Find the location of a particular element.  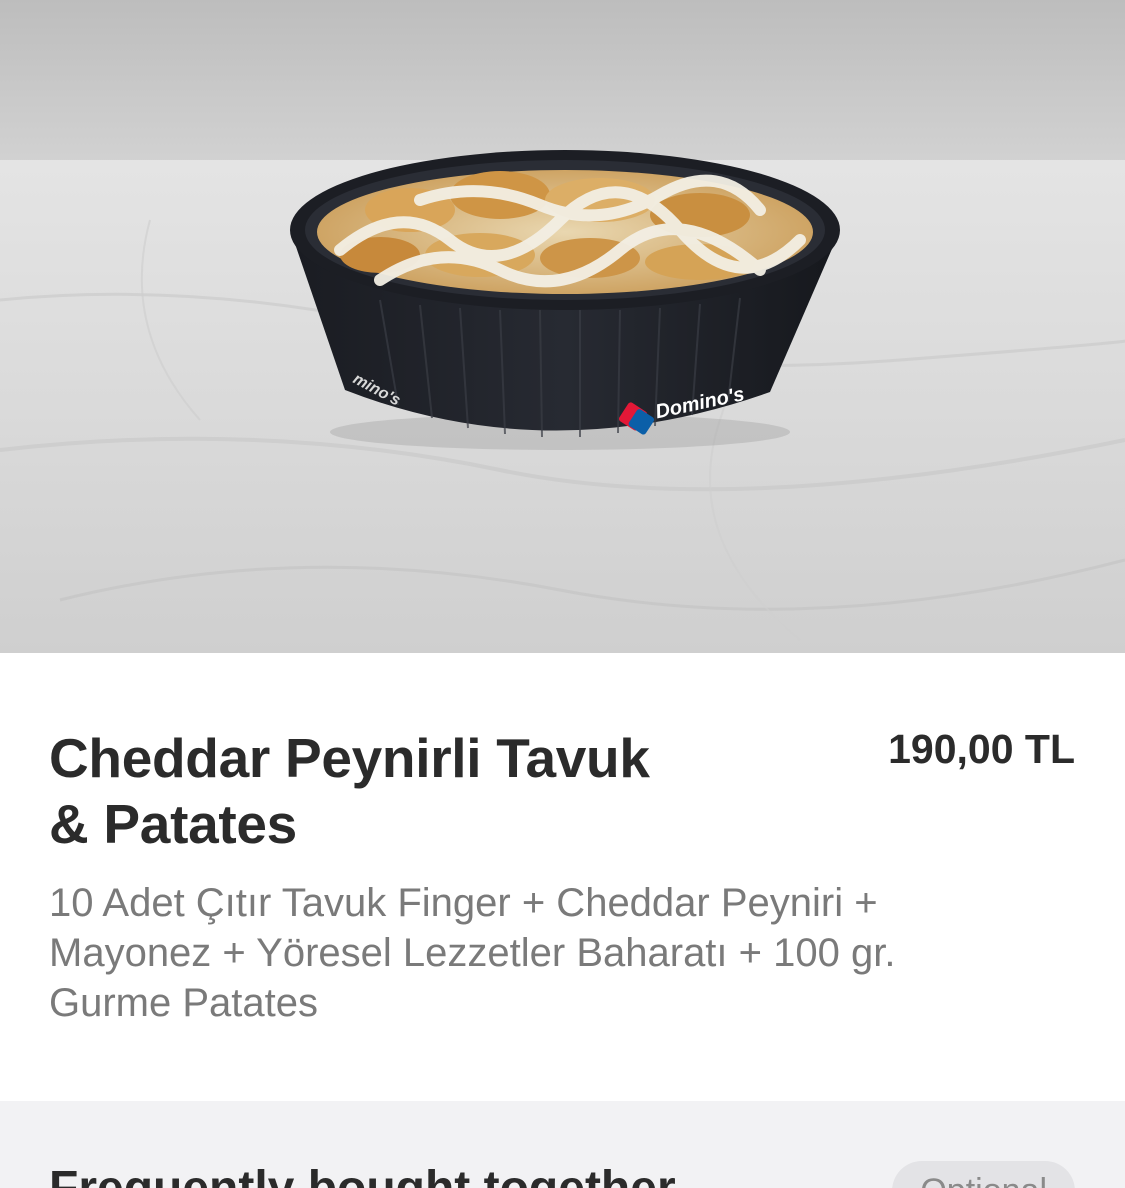

frequently-bought-title: Frequently bought together is located at coordinates (362, 1174).